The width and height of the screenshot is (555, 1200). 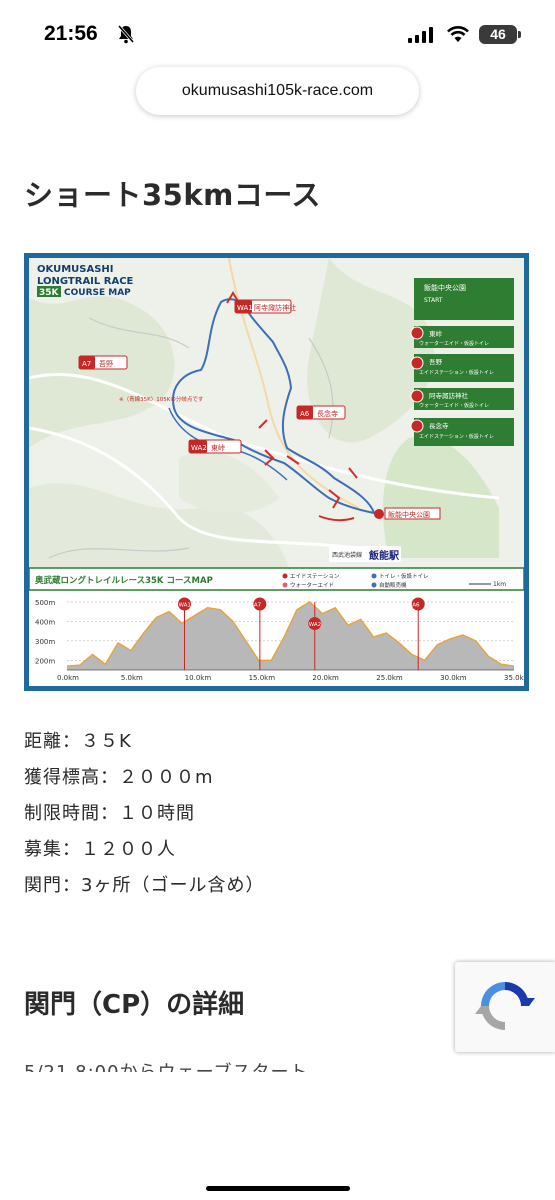 What do you see at coordinates (45, 603) in the screenshot?
I see `y-tick-label: 500m` at bounding box center [45, 603].